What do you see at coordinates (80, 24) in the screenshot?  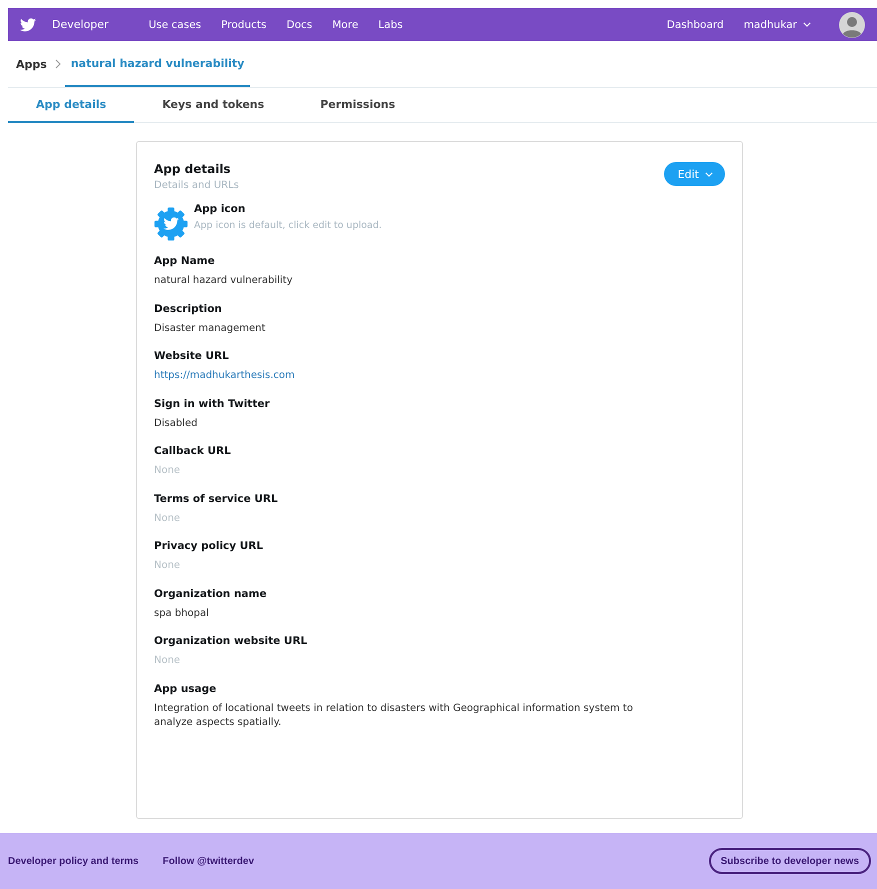 I see `brand-link: Developer` at bounding box center [80, 24].